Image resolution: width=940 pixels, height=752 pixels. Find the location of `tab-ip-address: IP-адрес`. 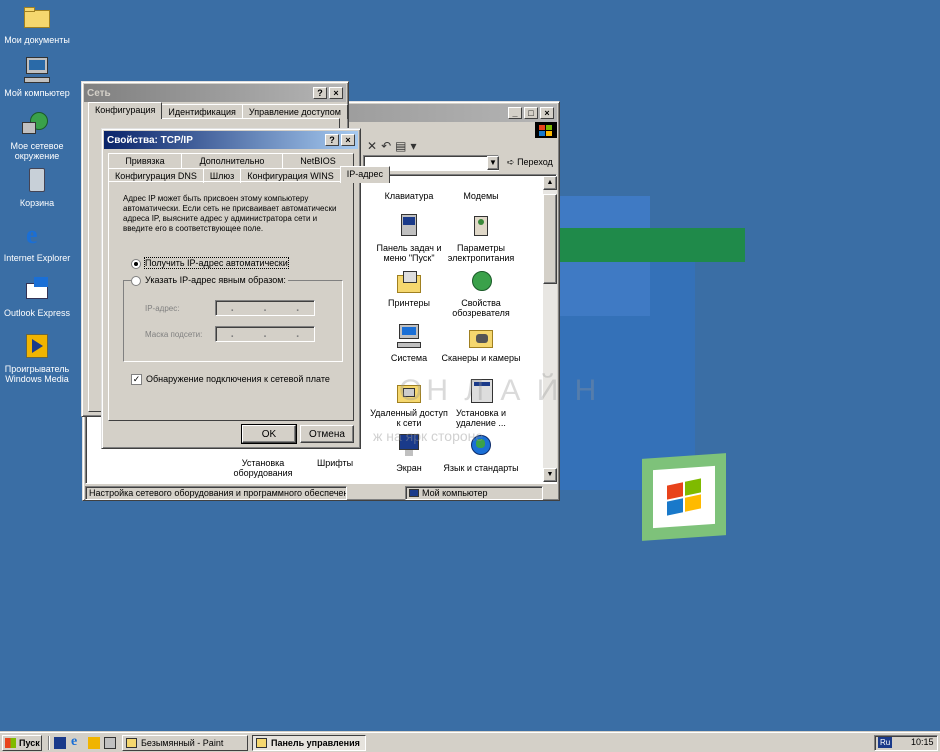

tab-ip-address: IP-адрес is located at coordinates (364, 174).